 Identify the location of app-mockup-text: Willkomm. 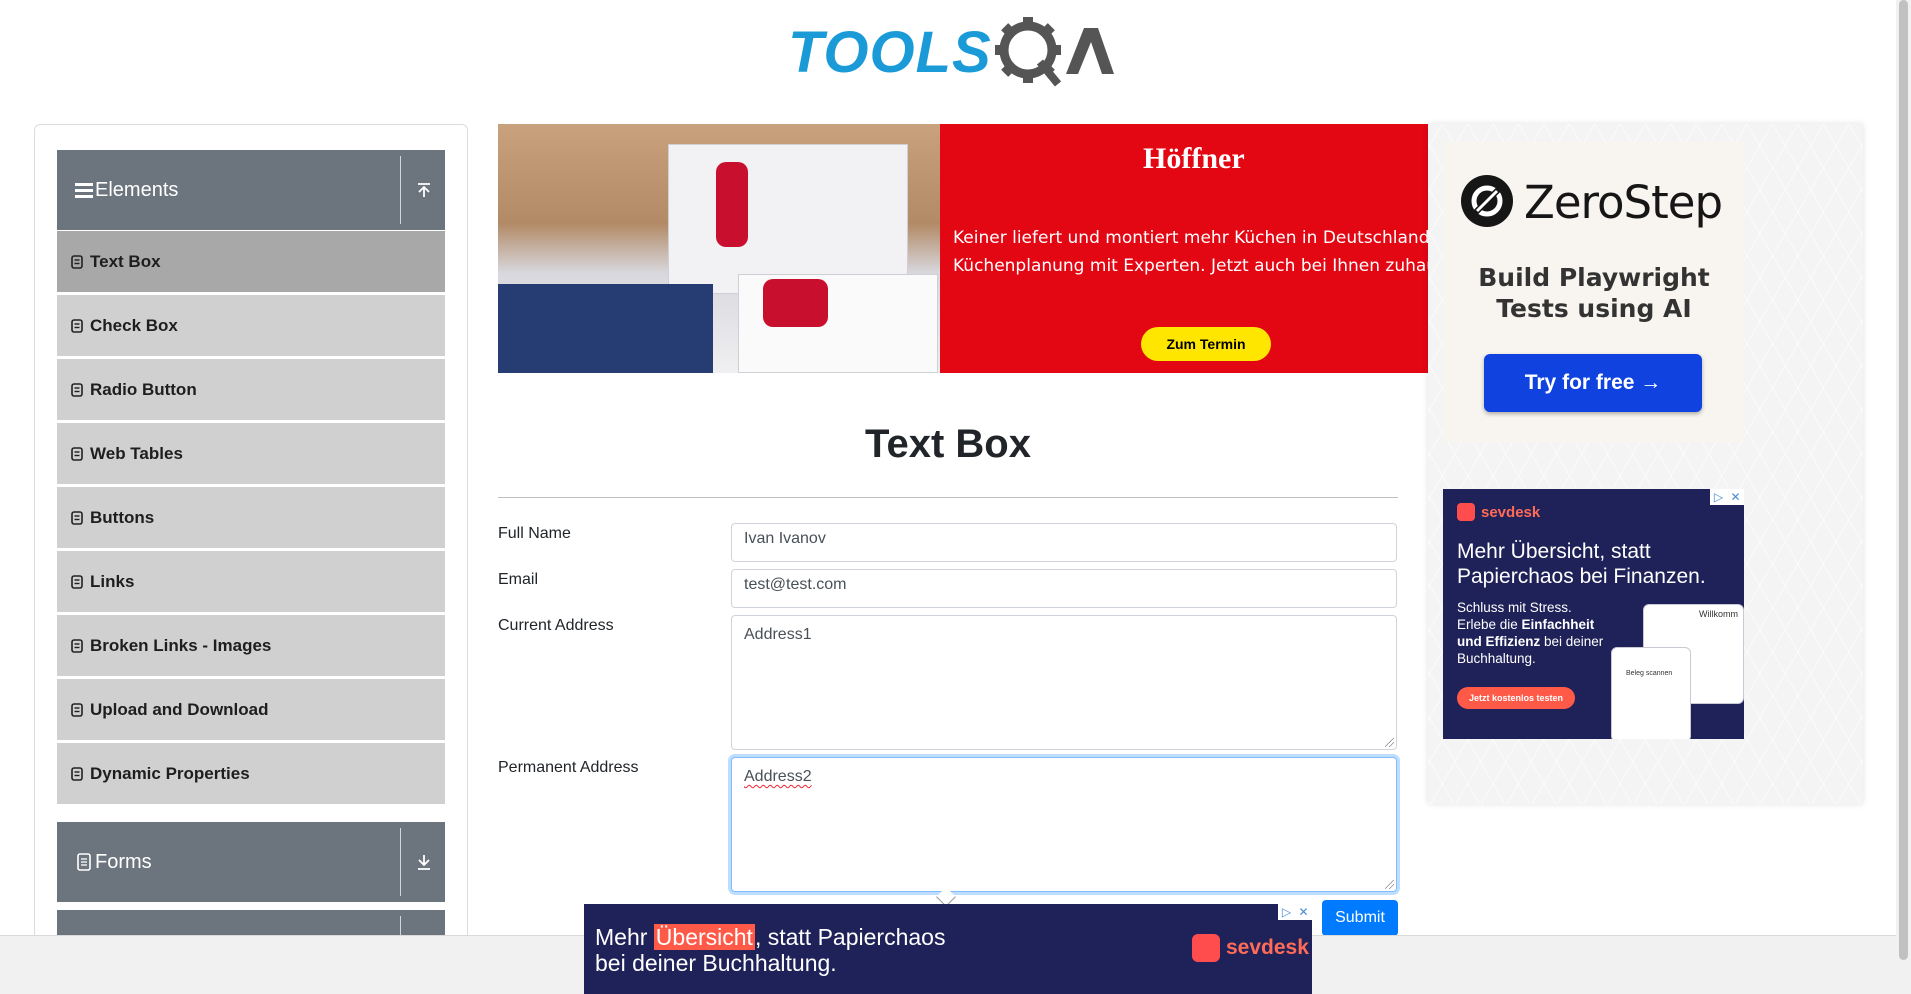
(1718, 614).